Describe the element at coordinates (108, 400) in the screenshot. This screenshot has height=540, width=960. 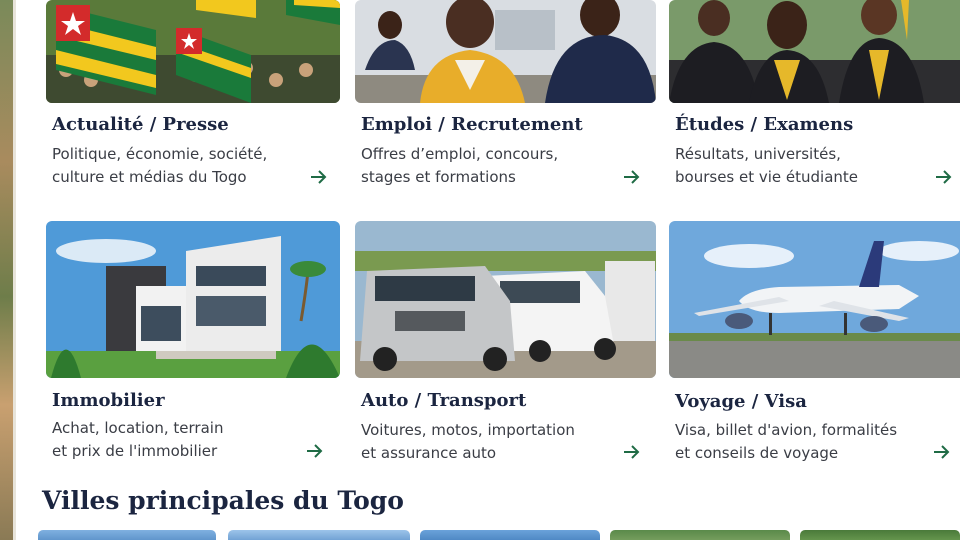
I see `card-title: Immobilier` at that location.